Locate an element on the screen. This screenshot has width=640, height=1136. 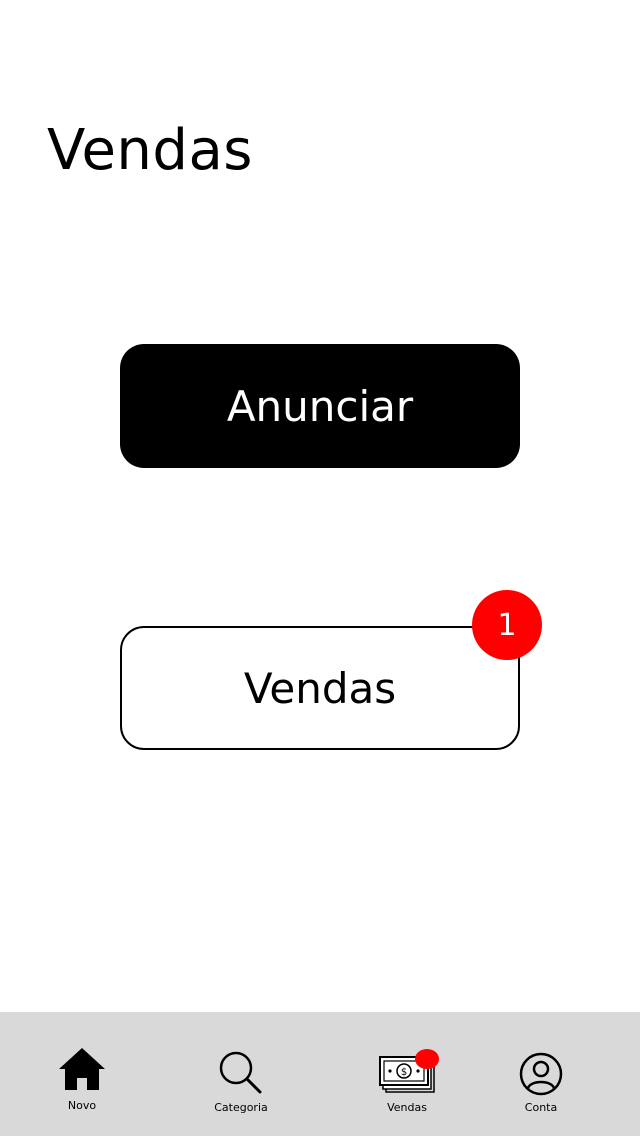
tab-conta: Conta is located at coordinates (541, 1086).